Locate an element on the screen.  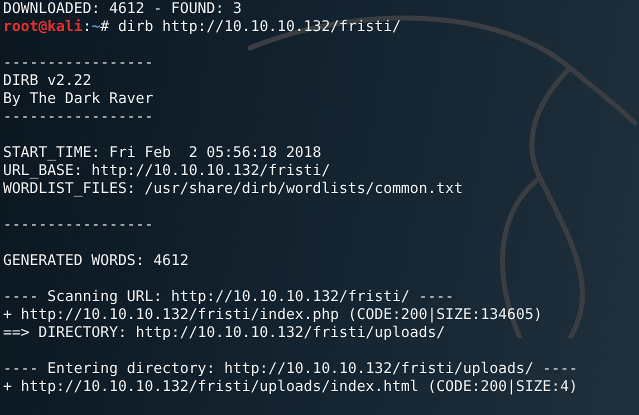
output-line: WORDLIST_FILES: /usr/share/dirb/wordlists/common.txt is located at coordinates (233, 189).